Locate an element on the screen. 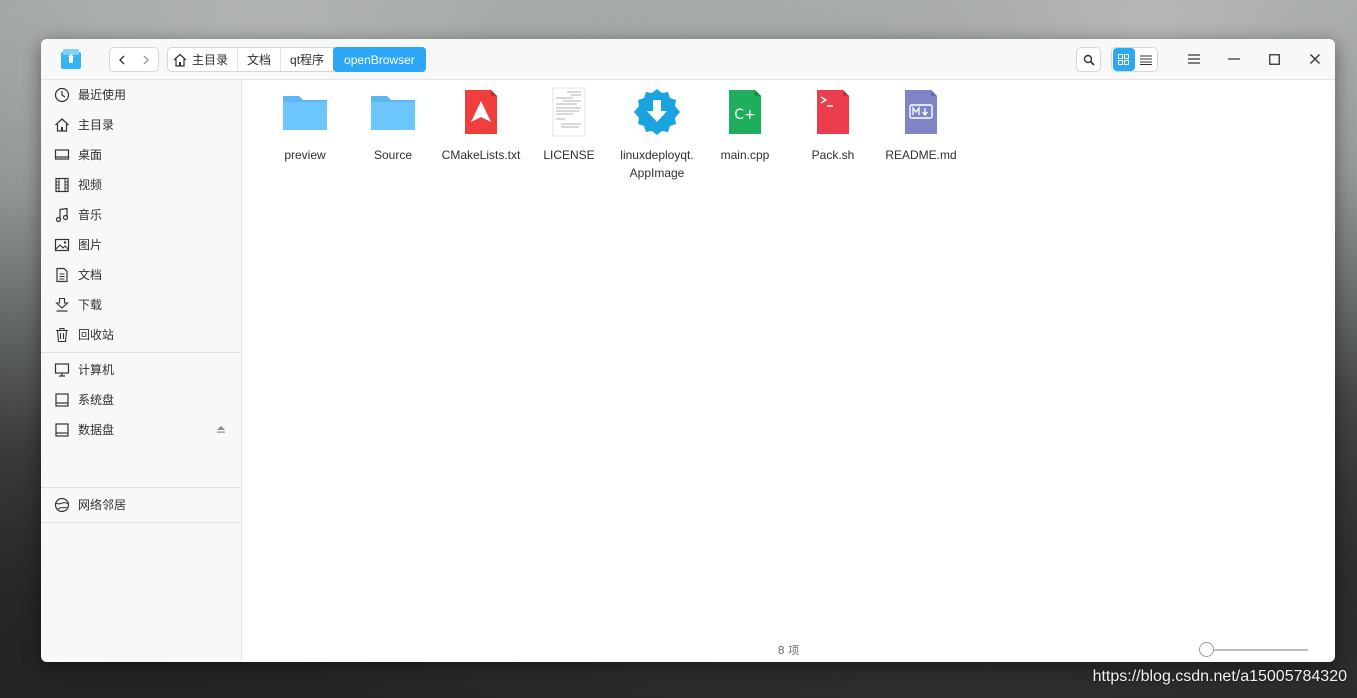 This screenshot has height=698, width=1357. network-icon is located at coordinates (62, 505).